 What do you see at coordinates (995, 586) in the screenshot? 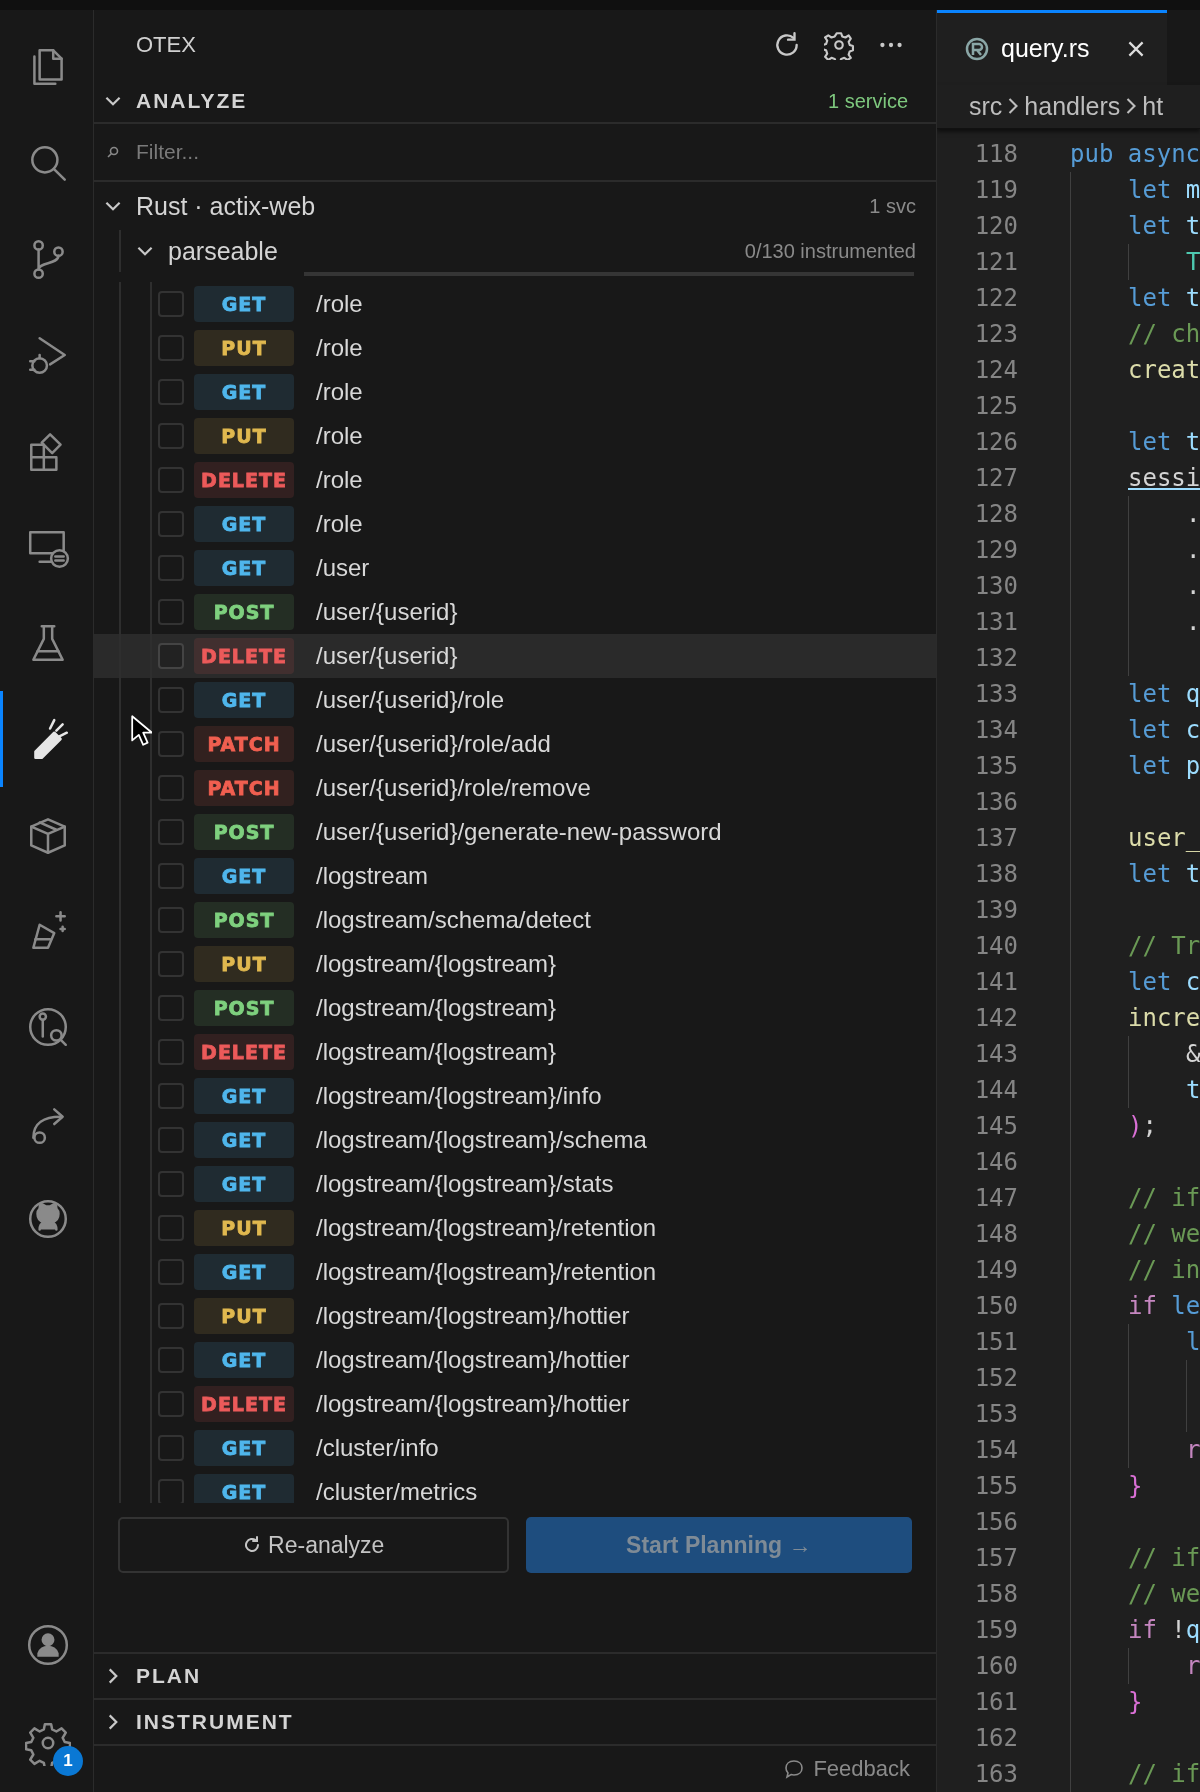
I see `line-number: 130` at bounding box center [995, 586].